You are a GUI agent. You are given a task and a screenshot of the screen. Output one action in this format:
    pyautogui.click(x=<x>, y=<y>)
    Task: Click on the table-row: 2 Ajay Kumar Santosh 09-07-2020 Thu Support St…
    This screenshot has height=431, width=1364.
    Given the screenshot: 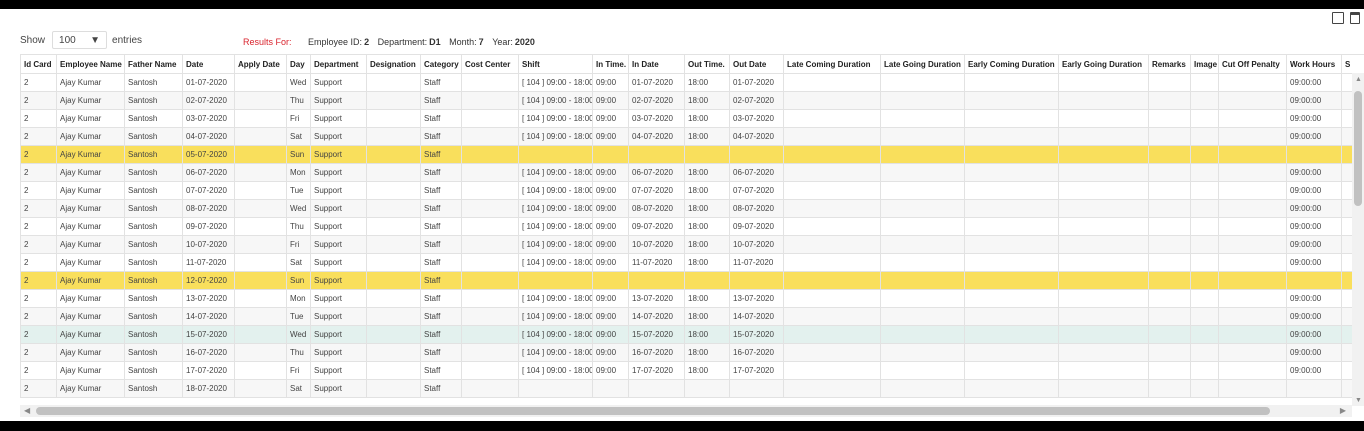 What is the action you would take?
    pyautogui.click(x=692, y=226)
    